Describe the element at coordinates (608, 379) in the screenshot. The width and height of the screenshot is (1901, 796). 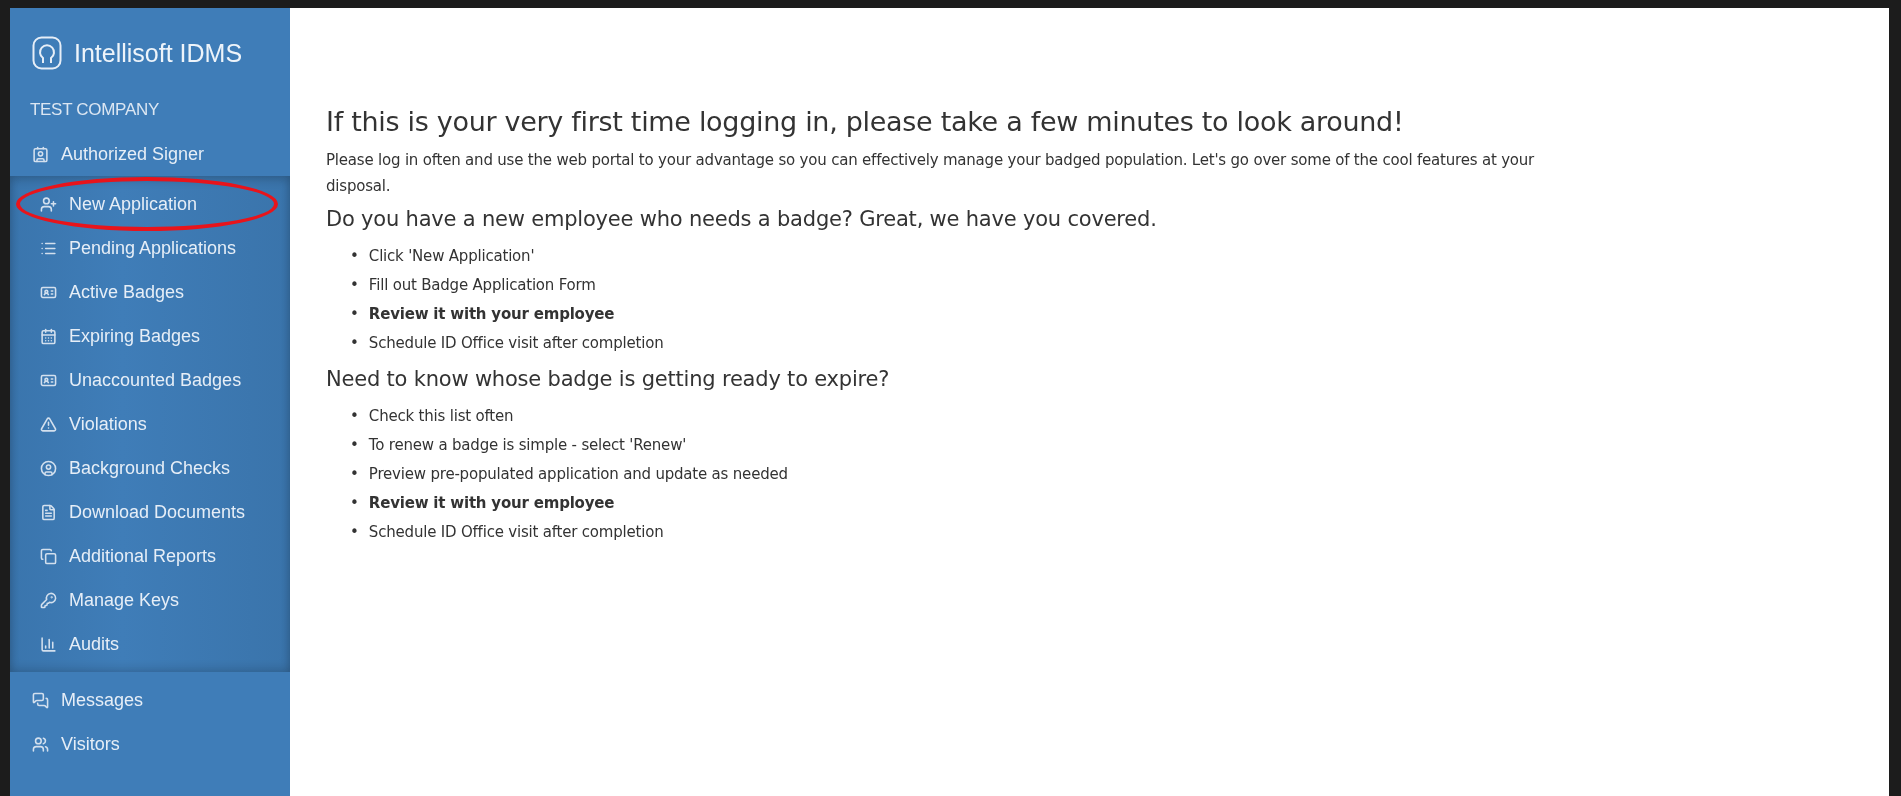
I see `section-heading: Need to know whose badge is getting ready to expire?` at that location.